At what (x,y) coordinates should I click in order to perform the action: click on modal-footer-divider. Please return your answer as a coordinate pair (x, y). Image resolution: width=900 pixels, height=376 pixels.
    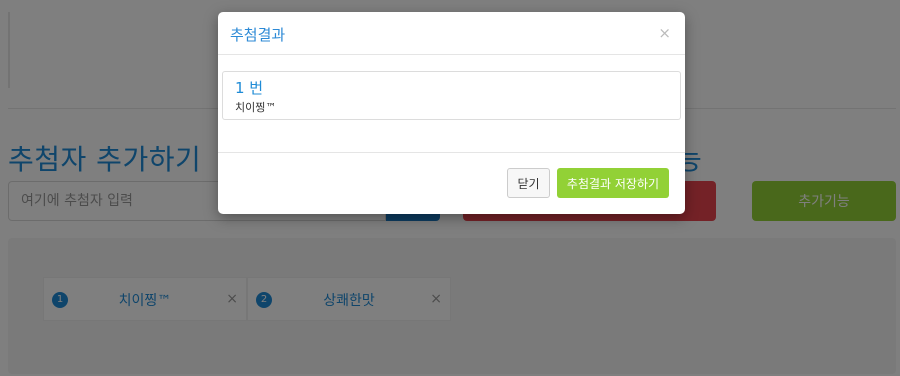
    Looking at the image, I should click on (451, 152).